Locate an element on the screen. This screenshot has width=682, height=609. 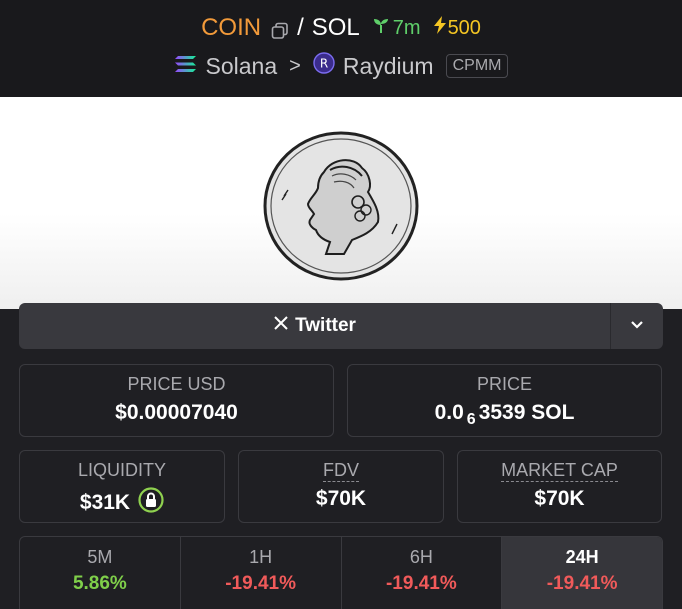
liquidity-card: LIQUIDITY $31K is located at coordinates (122, 486).